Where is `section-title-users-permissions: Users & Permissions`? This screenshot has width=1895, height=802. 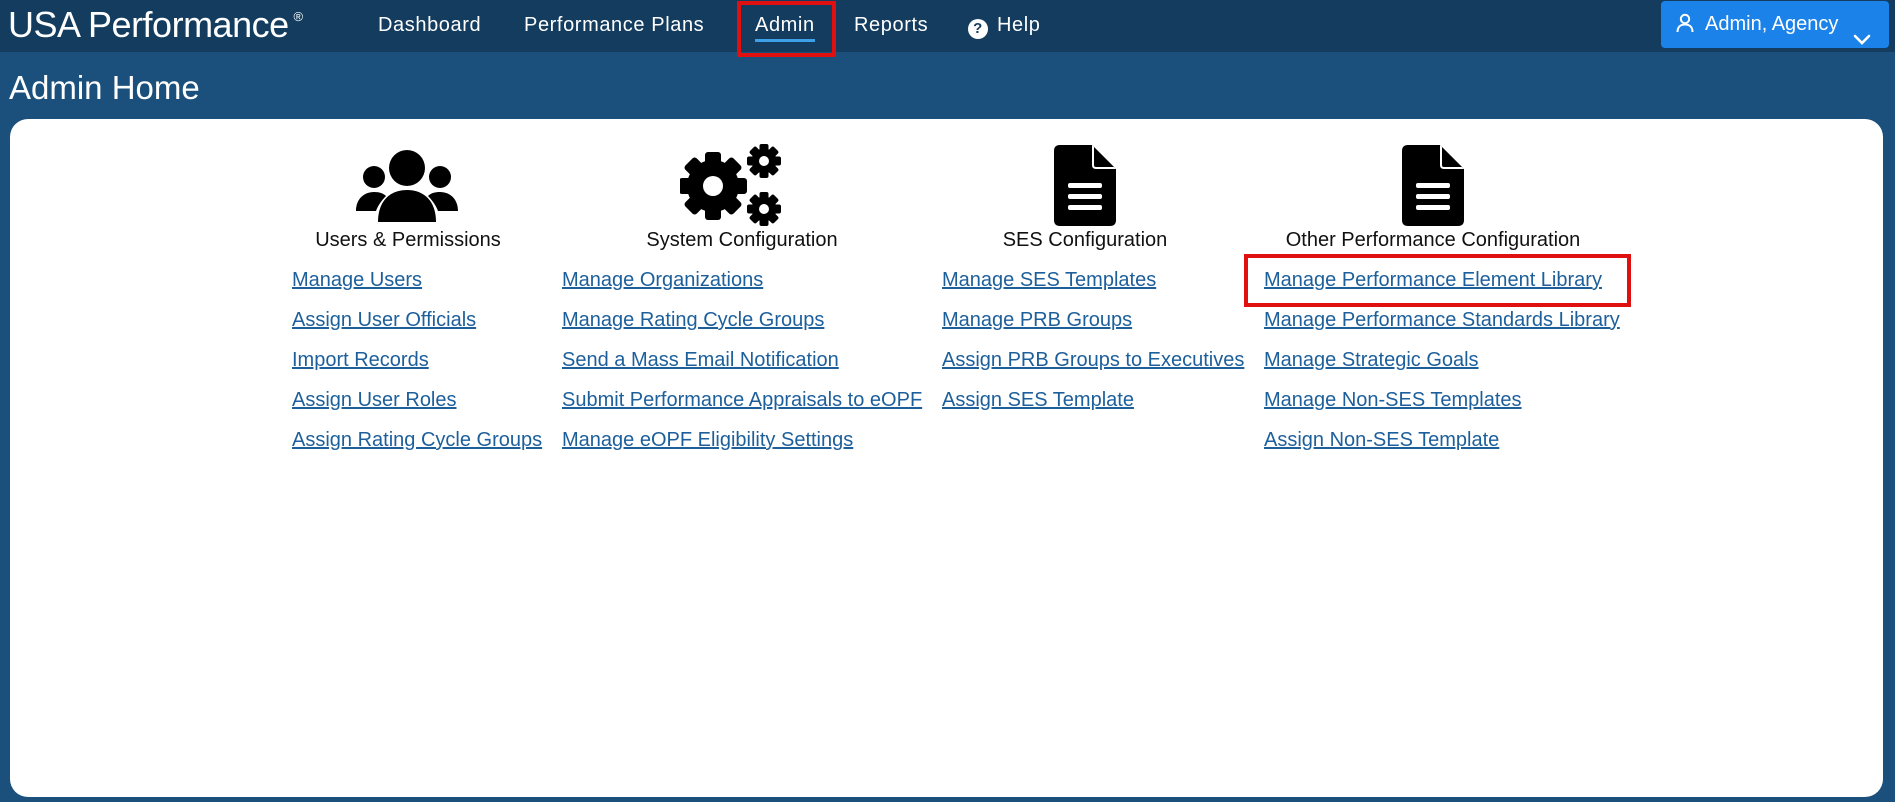 section-title-users-permissions: Users & Permissions is located at coordinates (408, 240).